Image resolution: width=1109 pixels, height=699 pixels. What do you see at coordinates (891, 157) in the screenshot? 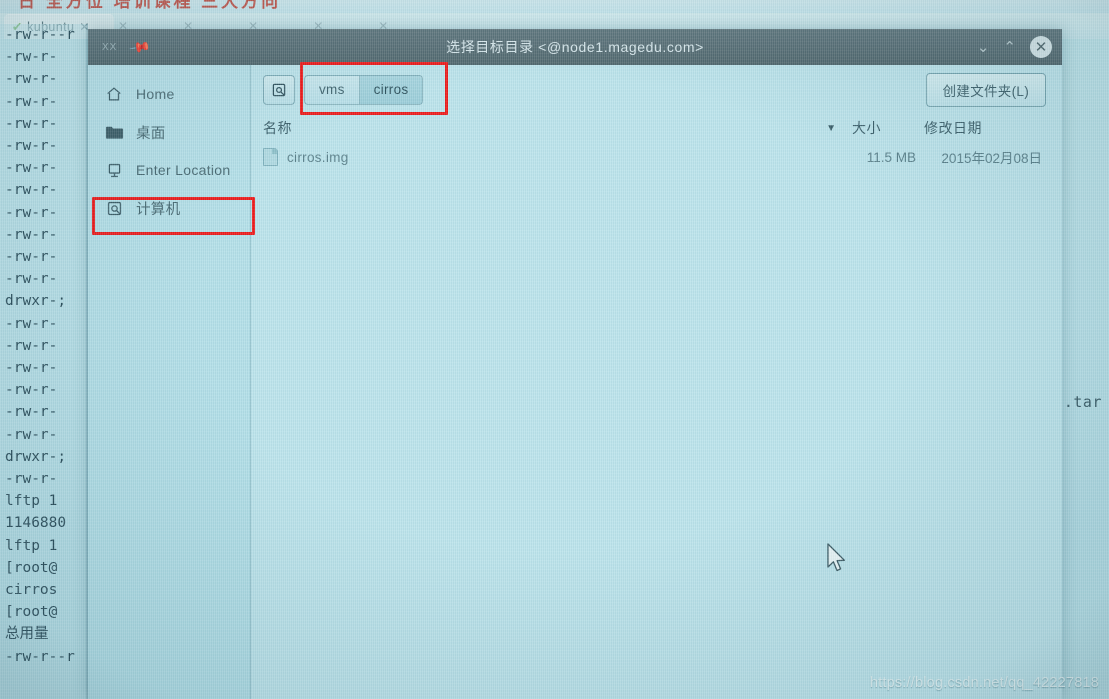
I see `file-size-cell: 11.5 MB` at bounding box center [891, 157].